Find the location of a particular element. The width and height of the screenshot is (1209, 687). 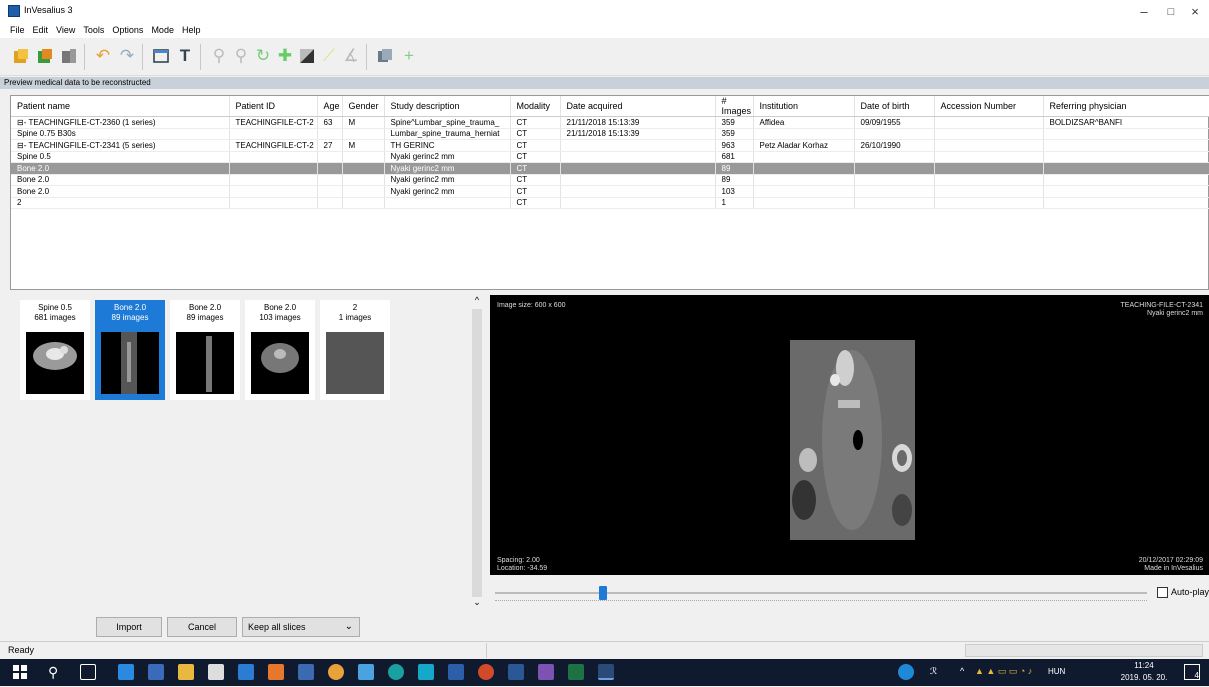

slice-slider-track is located at coordinates (821, 593).